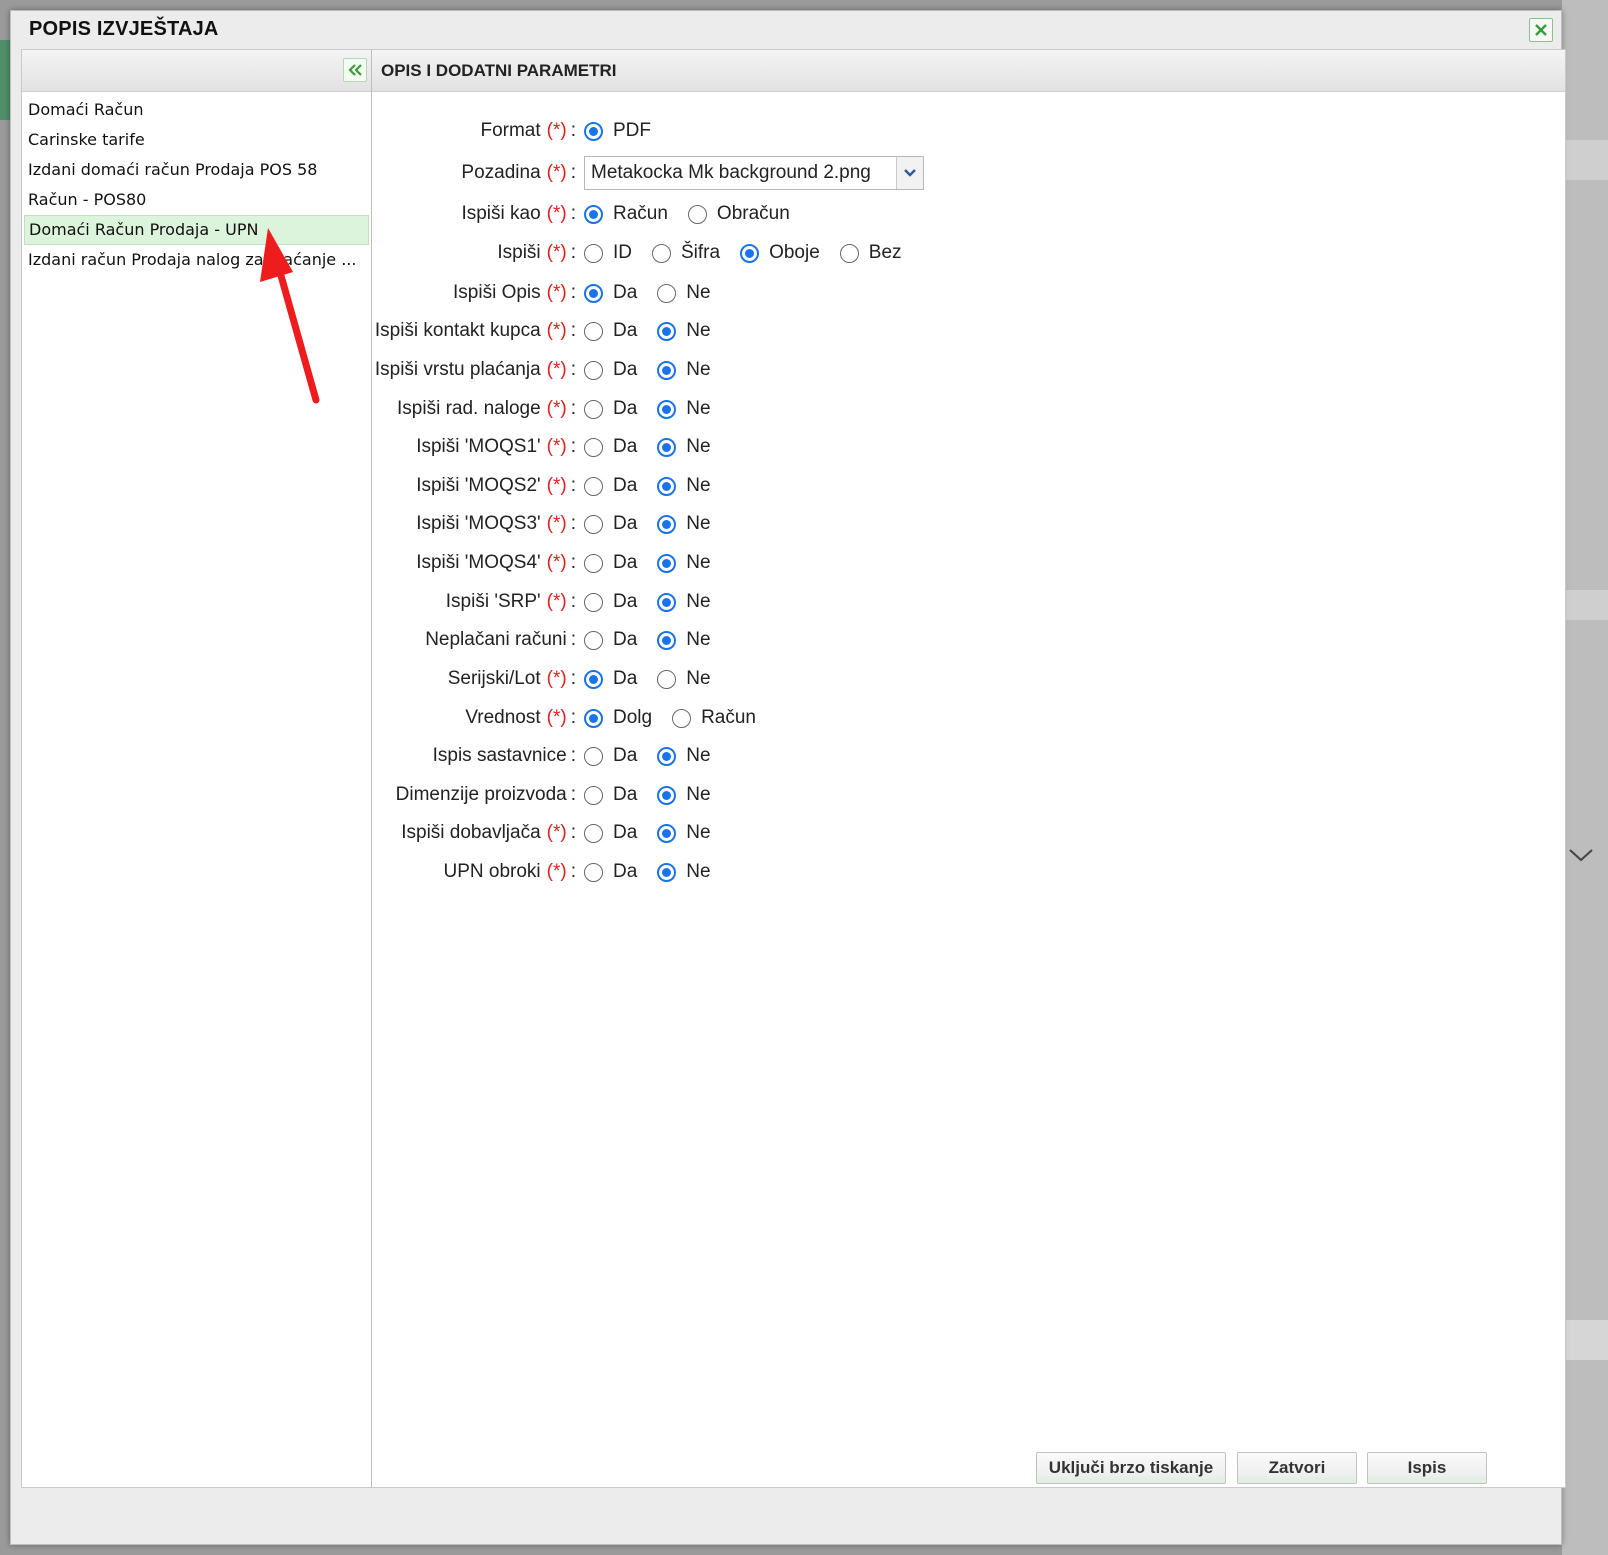 The height and width of the screenshot is (1555, 1608). Describe the element at coordinates (474, 331) in the screenshot. I see `param-label: Ispiši kontakt kupca (*):` at that location.